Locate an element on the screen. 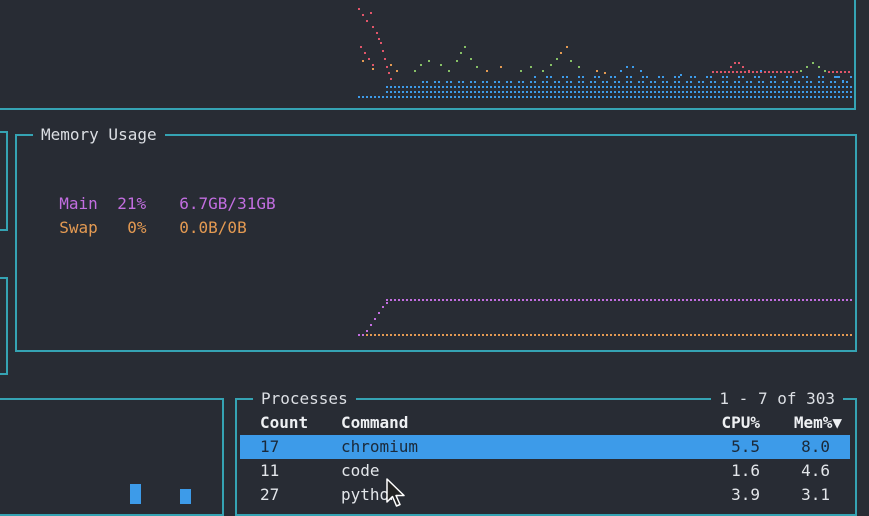 Image resolution: width=869 pixels, height=516 pixels. column-header-command: Command is located at coordinates (374, 423).